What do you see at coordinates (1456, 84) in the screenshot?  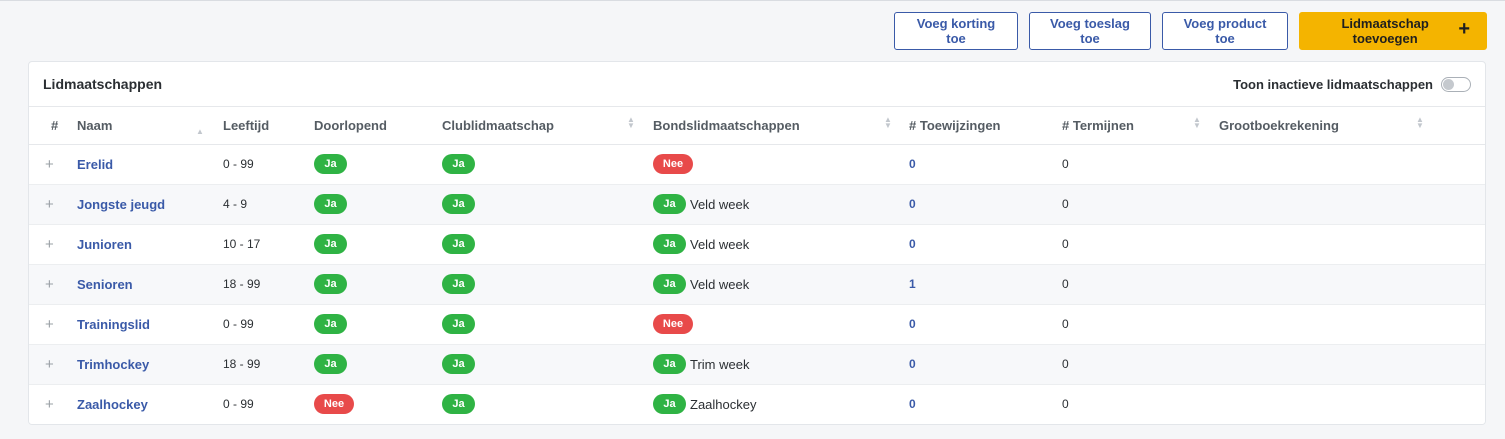 I see `inactive-toggle` at bounding box center [1456, 84].